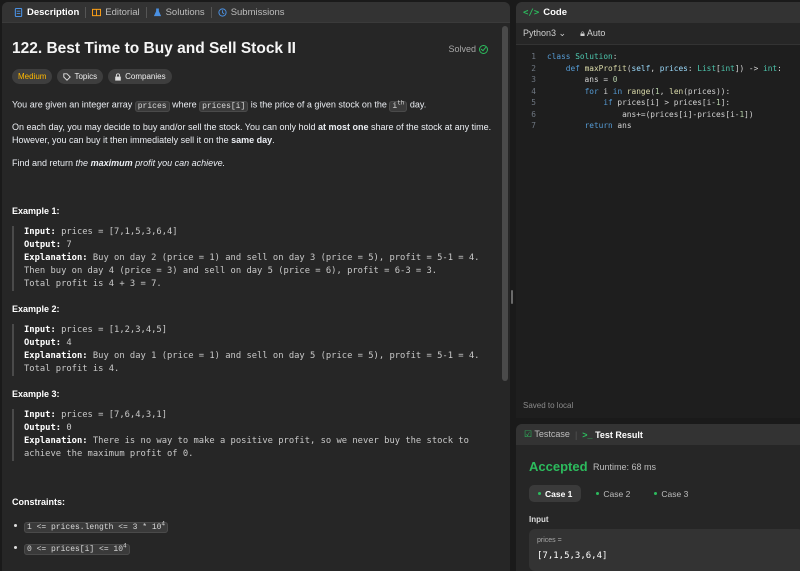 The image size is (800, 571). What do you see at coordinates (157, 11) in the screenshot?
I see `flask-icon` at bounding box center [157, 11].